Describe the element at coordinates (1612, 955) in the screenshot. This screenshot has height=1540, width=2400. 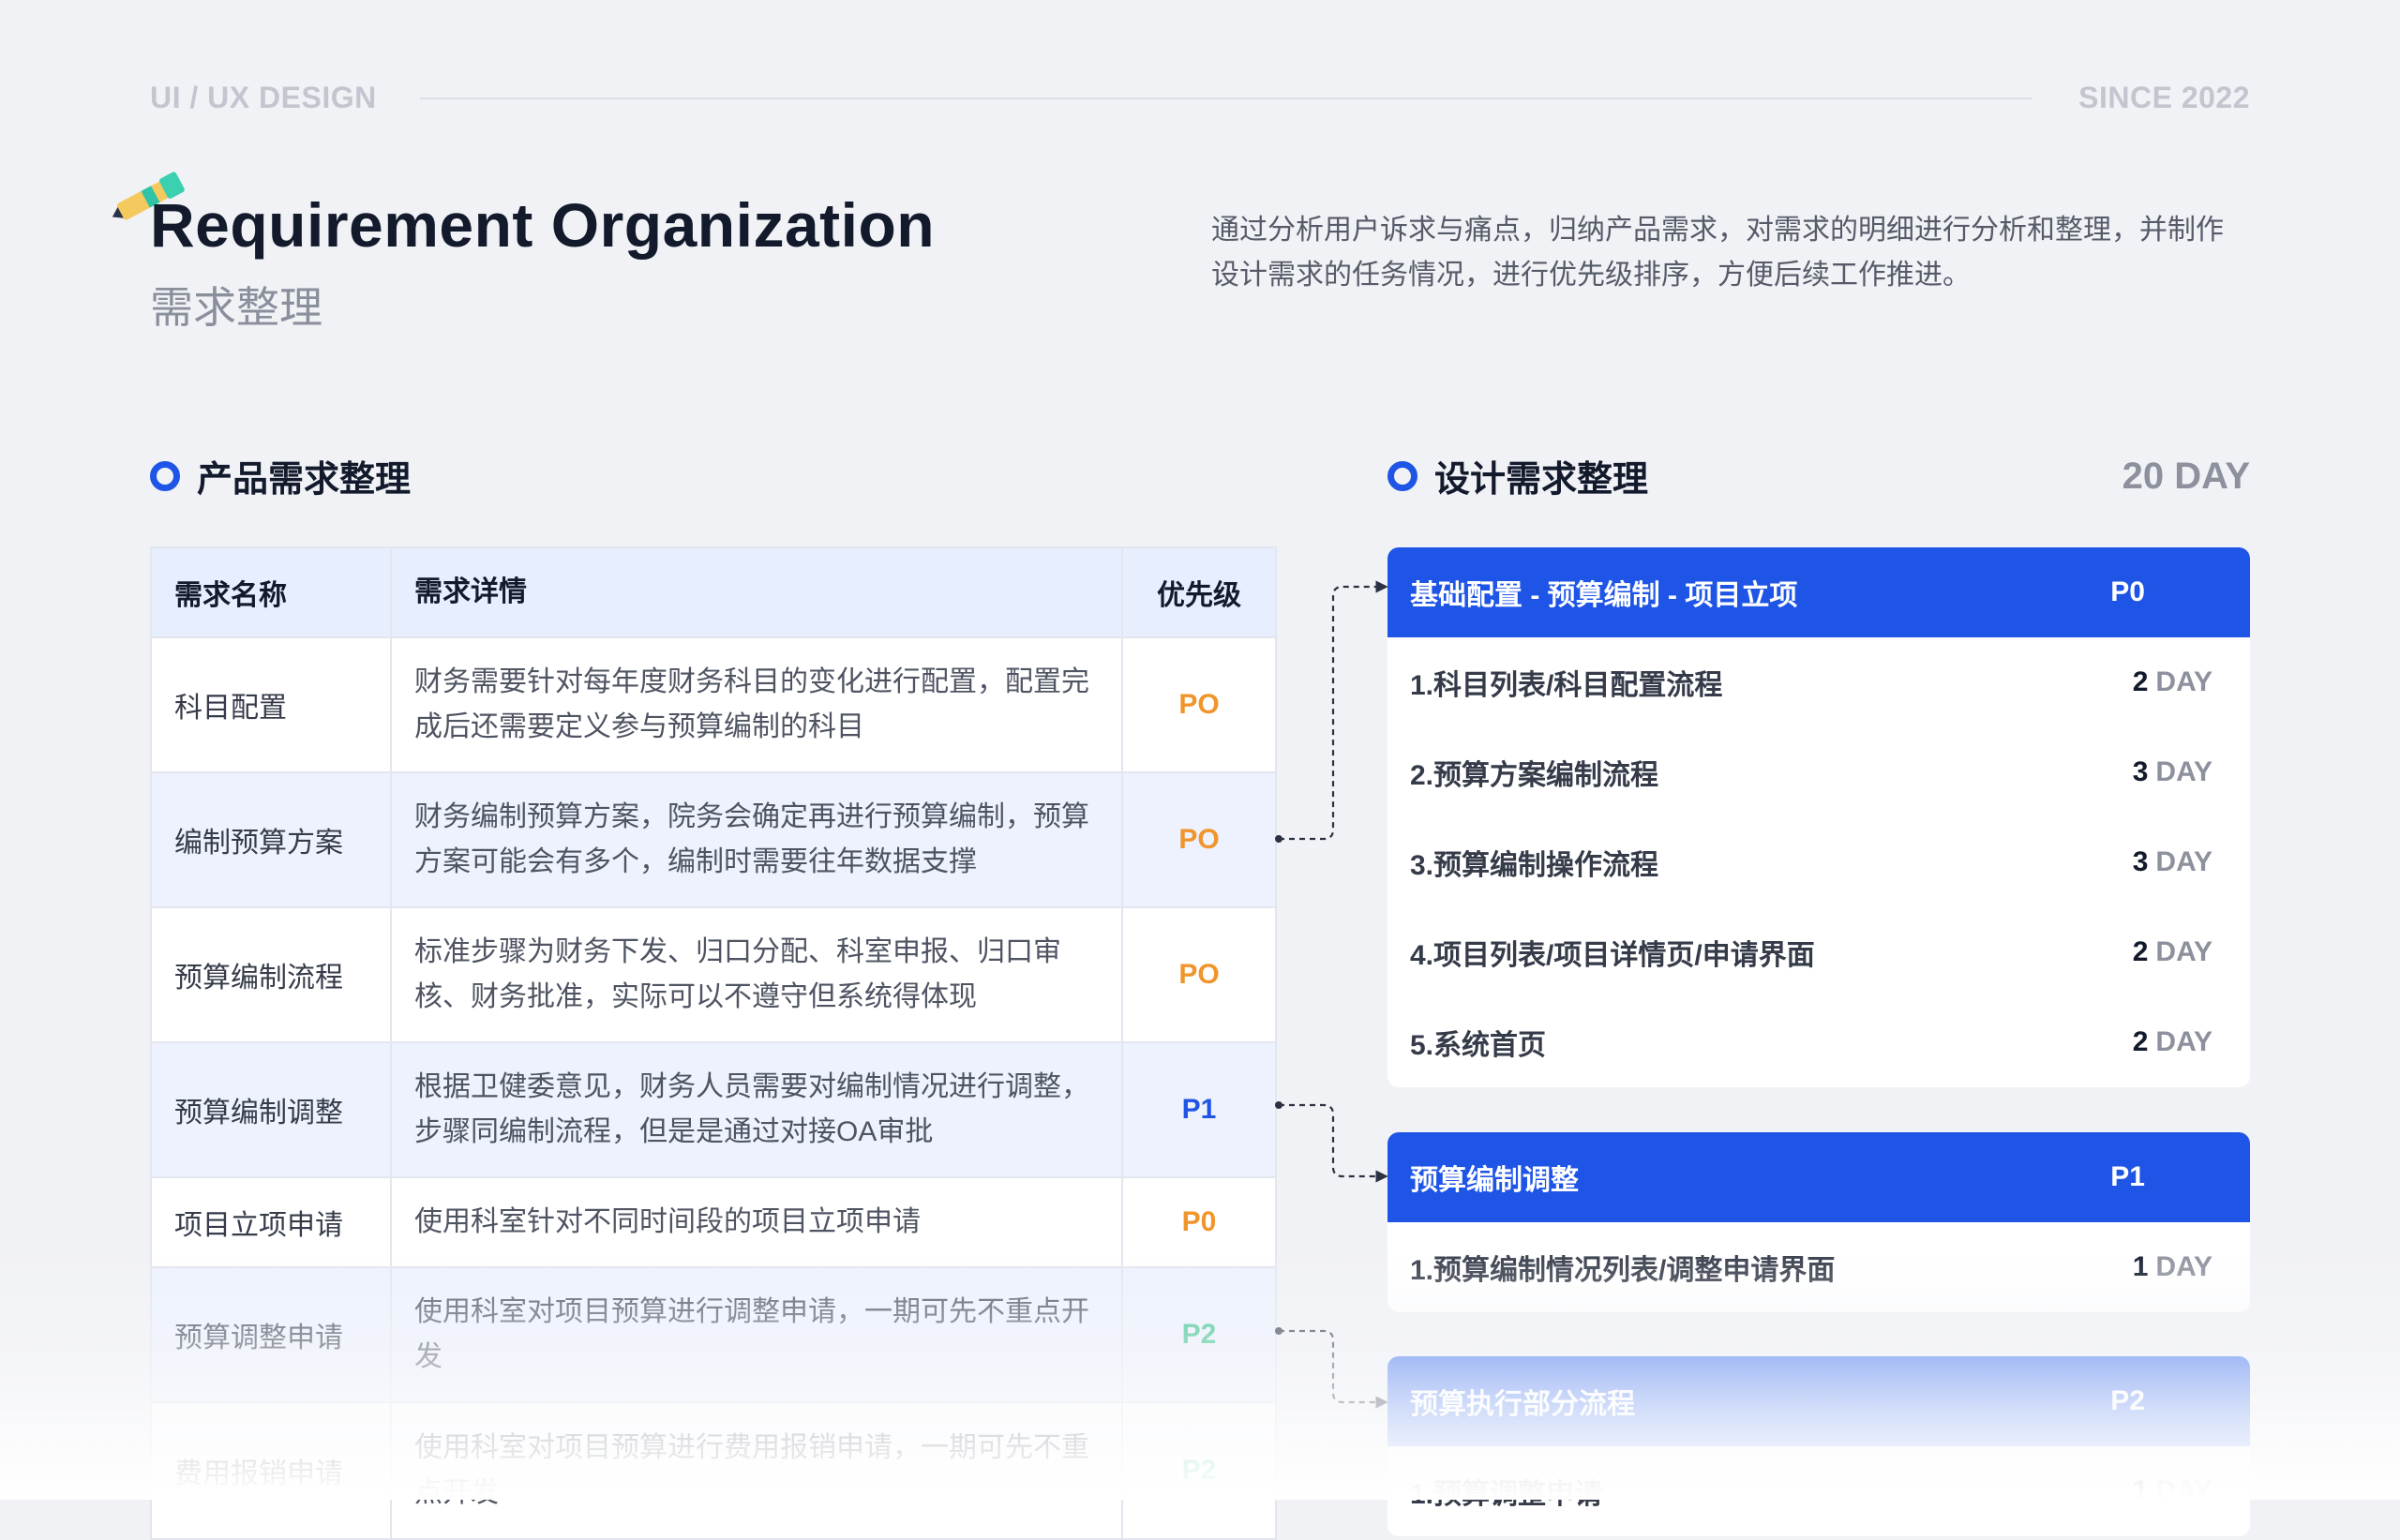
I see `item-label: 4.项目列表/项目详情页/申请界面` at that location.